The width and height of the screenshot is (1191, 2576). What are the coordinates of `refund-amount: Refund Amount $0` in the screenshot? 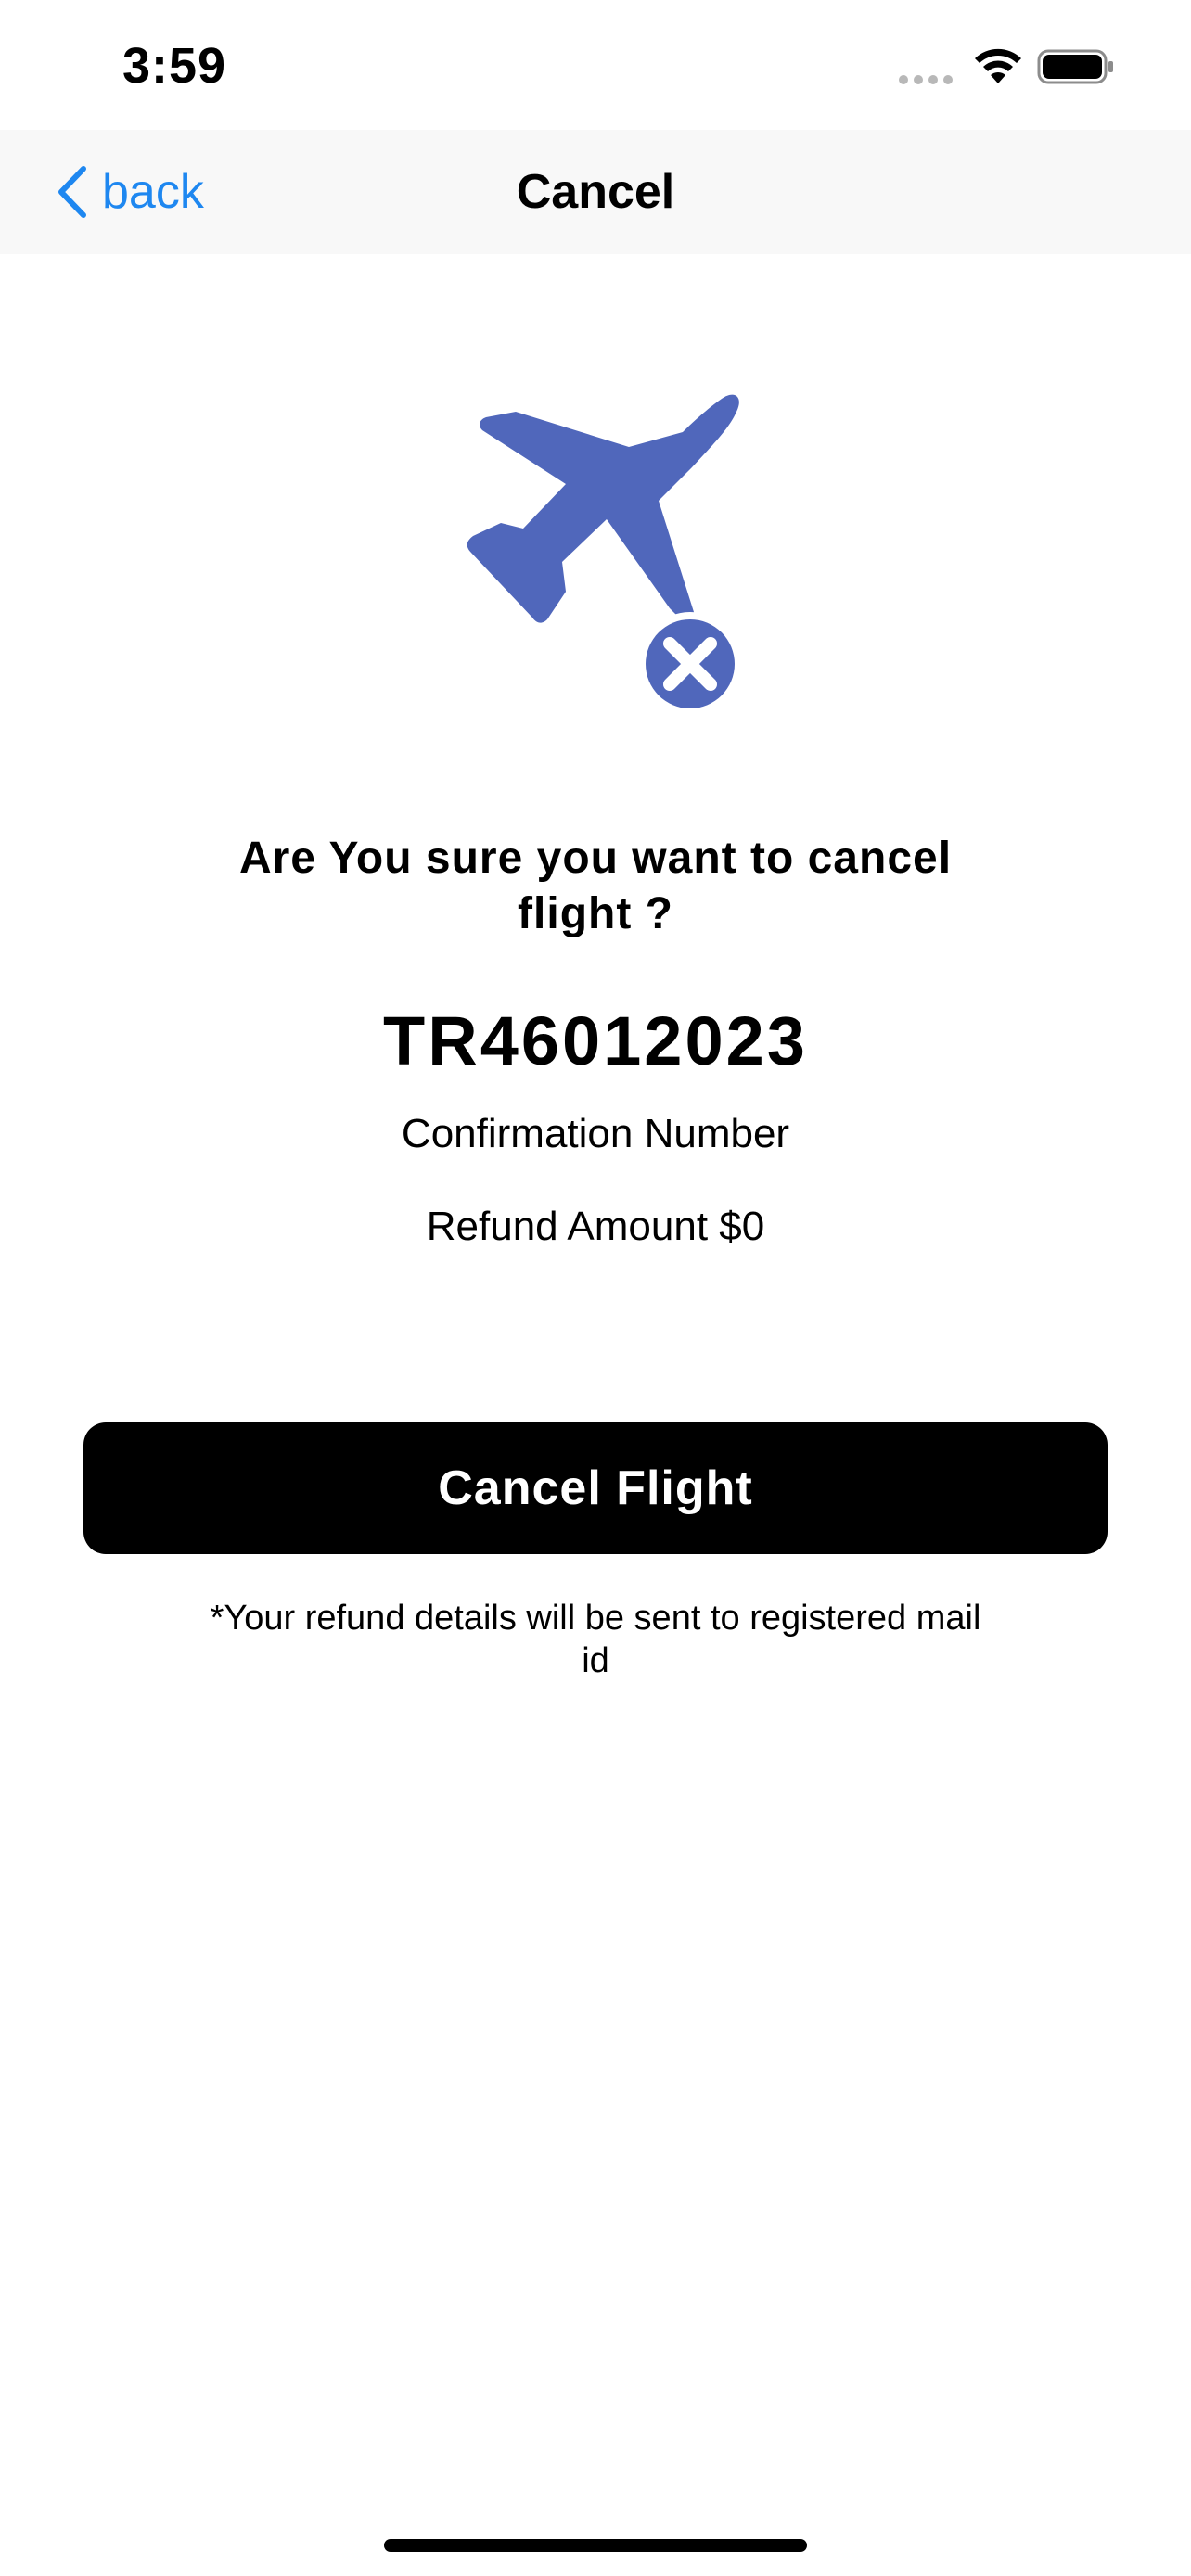 It's located at (595, 1226).